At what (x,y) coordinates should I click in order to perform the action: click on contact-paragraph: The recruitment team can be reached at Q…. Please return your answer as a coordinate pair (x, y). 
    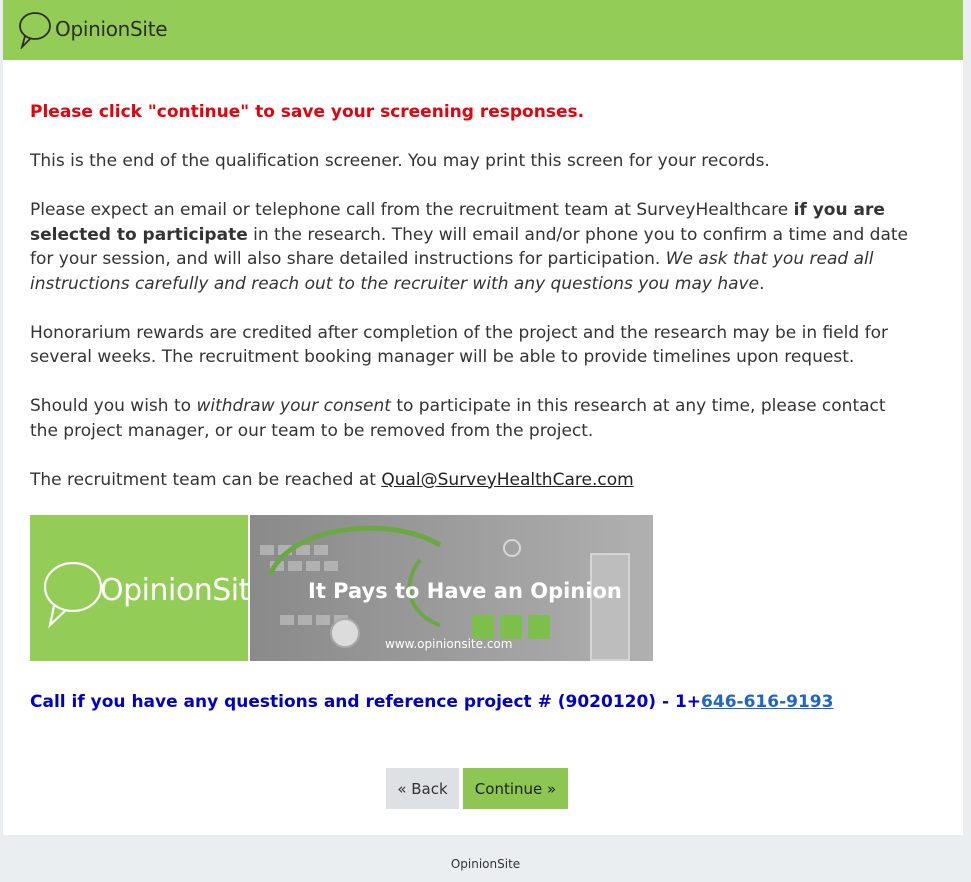
    Looking at the image, I should click on (332, 479).